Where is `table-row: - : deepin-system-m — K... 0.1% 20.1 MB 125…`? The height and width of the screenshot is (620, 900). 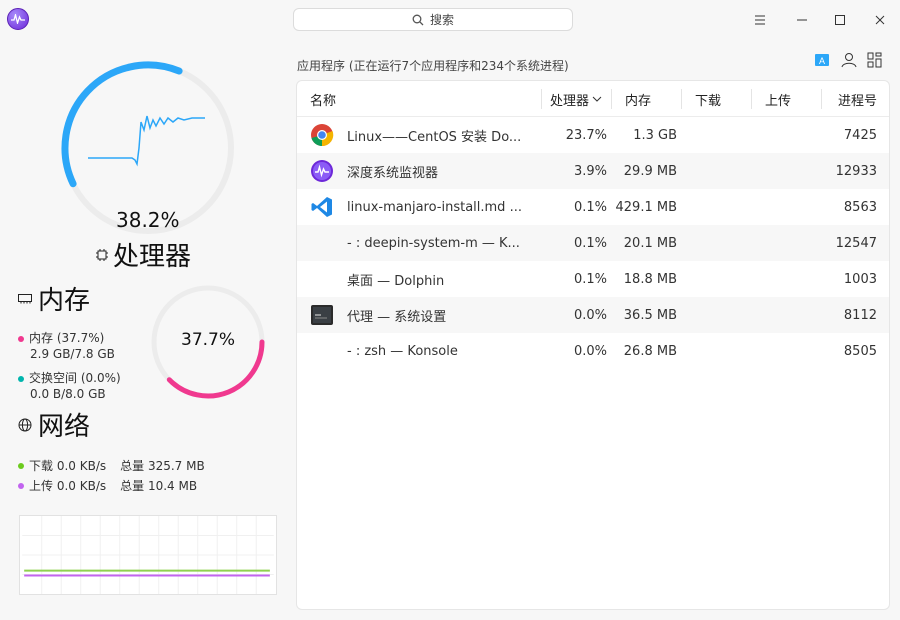 table-row: - : deepin-system-m — K... 0.1% 20.1 MB 125… is located at coordinates (593, 243).